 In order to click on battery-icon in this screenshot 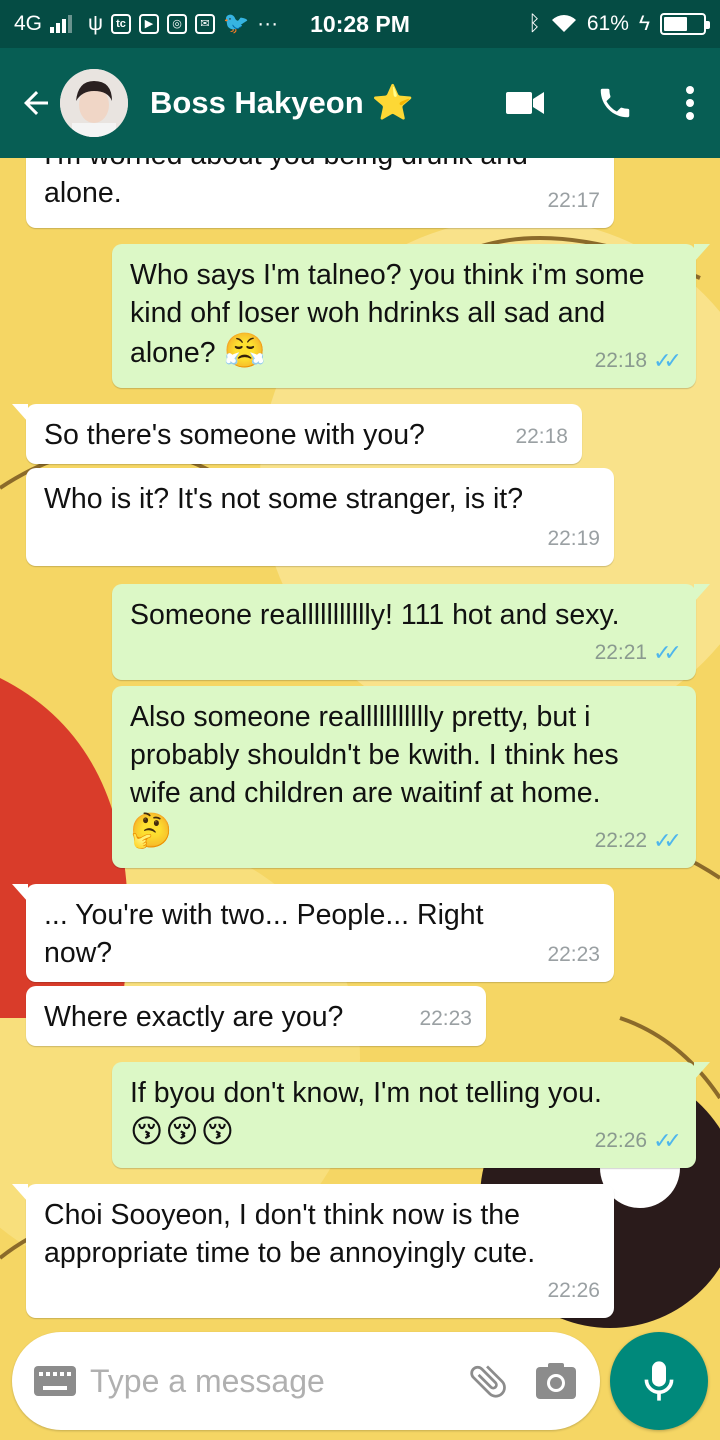, I will do `click(685, 24)`.